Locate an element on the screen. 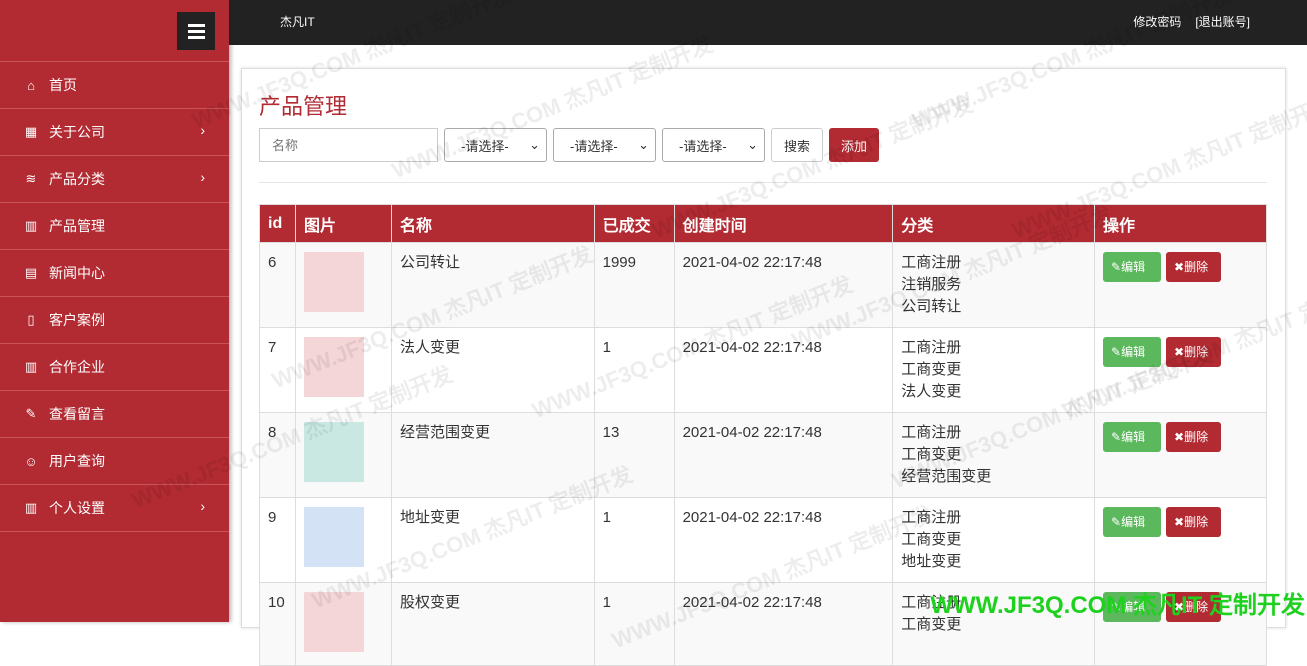 The image size is (1307, 666). book-icon: ▯ is located at coordinates (31, 319).